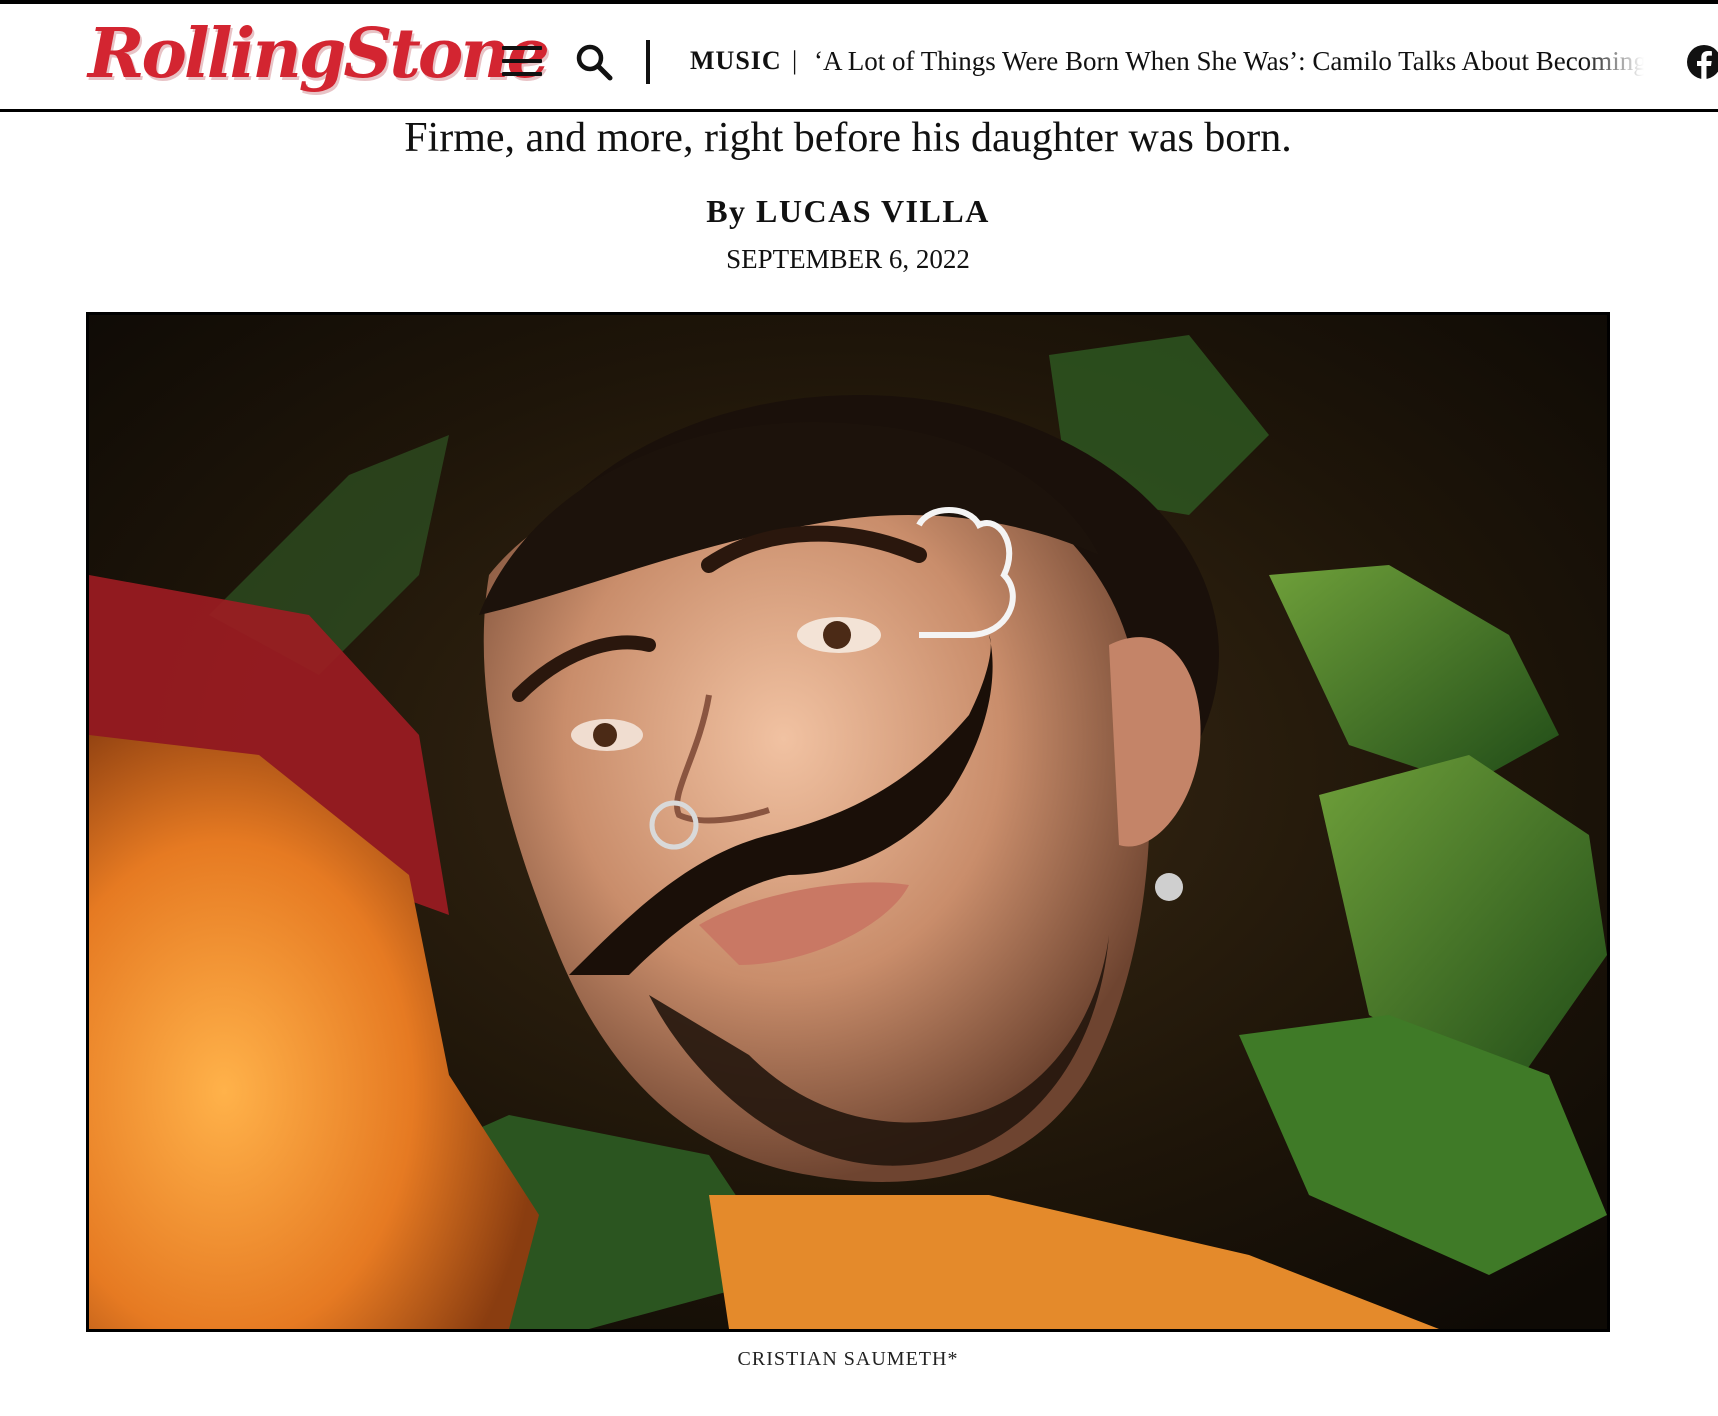  What do you see at coordinates (736, 61) in the screenshot?
I see `section-label-music: MUSIC` at bounding box center [736, 61].